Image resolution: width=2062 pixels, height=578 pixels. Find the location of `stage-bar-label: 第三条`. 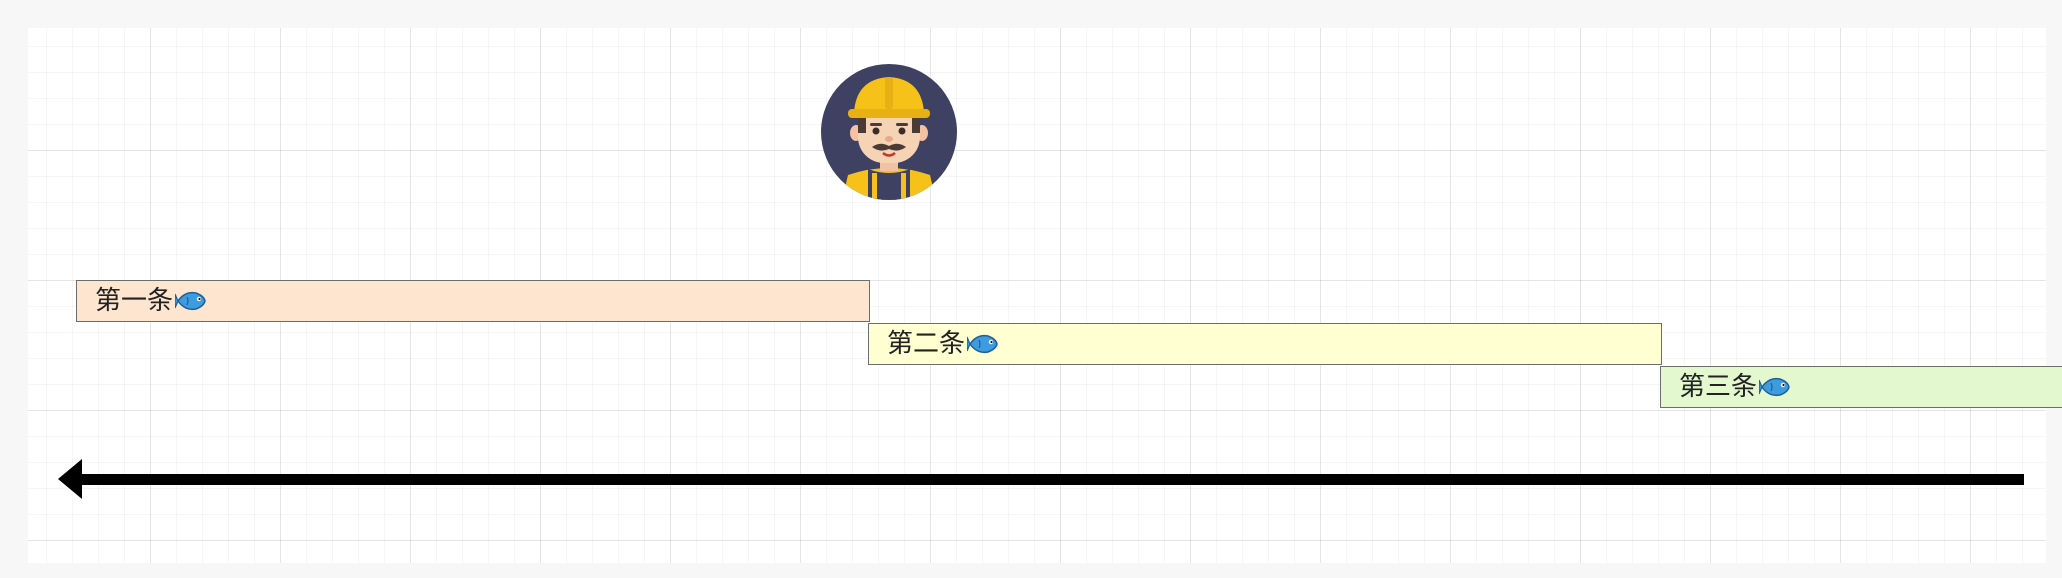

stage-bar-label: 第三条 is located at coordinates (1718, 387).